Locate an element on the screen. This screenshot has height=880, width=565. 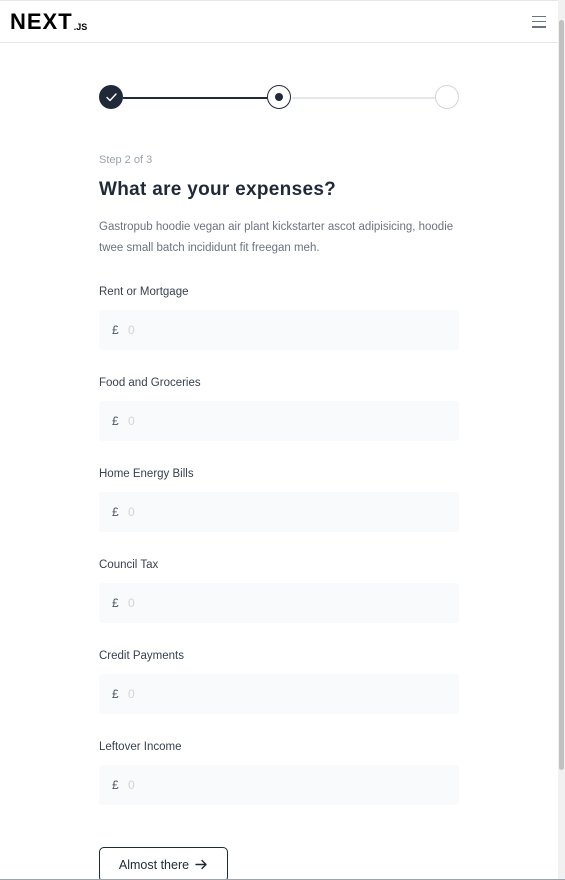
step-1-completed is located at coordinates (111, 97).